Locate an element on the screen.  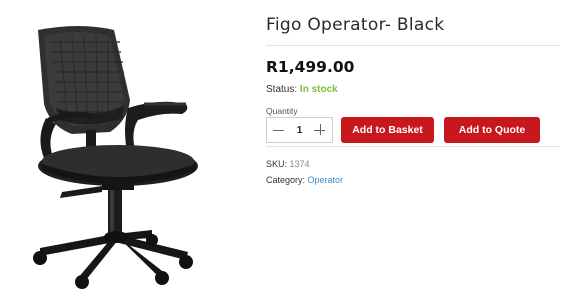
stock-status: Status: In stock is located at coordinates (302, 89).